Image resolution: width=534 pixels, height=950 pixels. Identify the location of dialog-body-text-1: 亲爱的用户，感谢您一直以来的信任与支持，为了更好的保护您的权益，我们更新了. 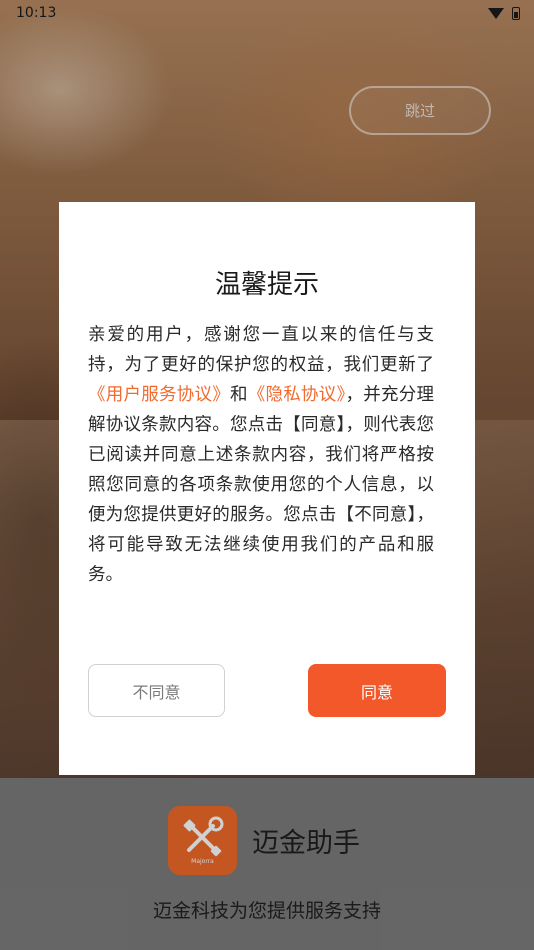
(261, 350).